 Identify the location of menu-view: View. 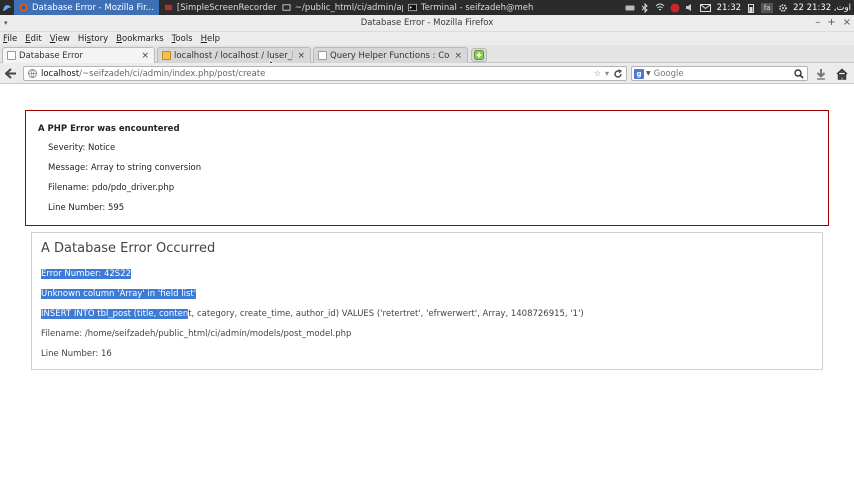
(60, 39).